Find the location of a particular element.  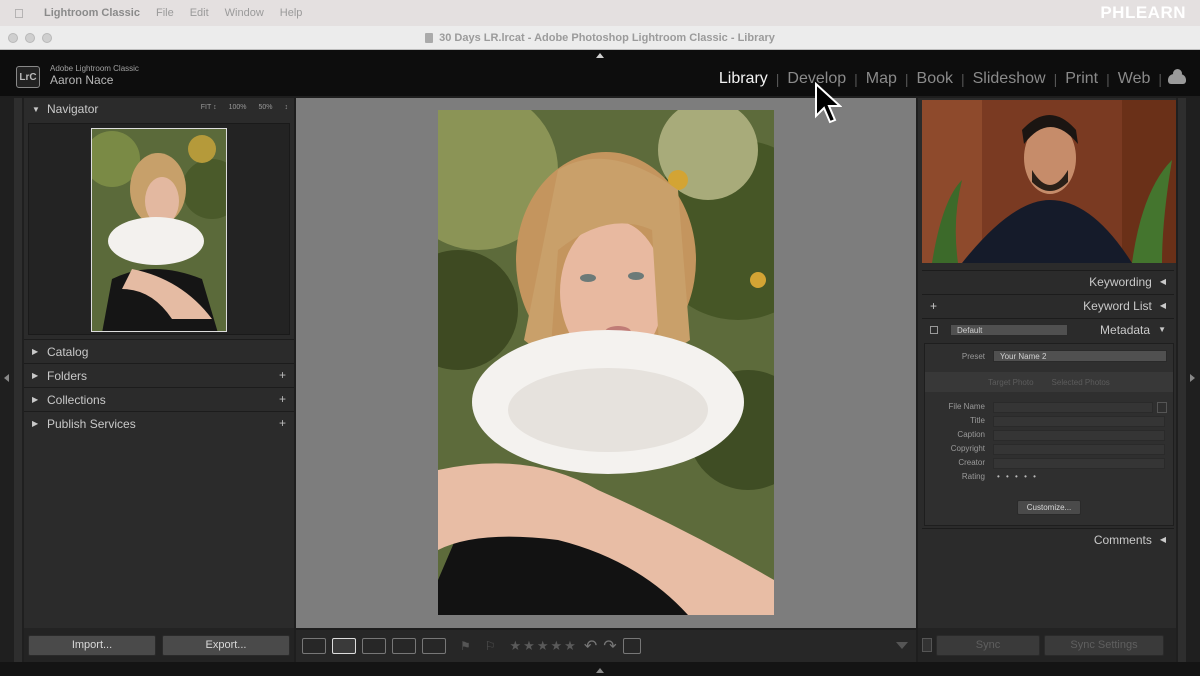

flag-icon: ⚑ is located at coordinates (465, 646).